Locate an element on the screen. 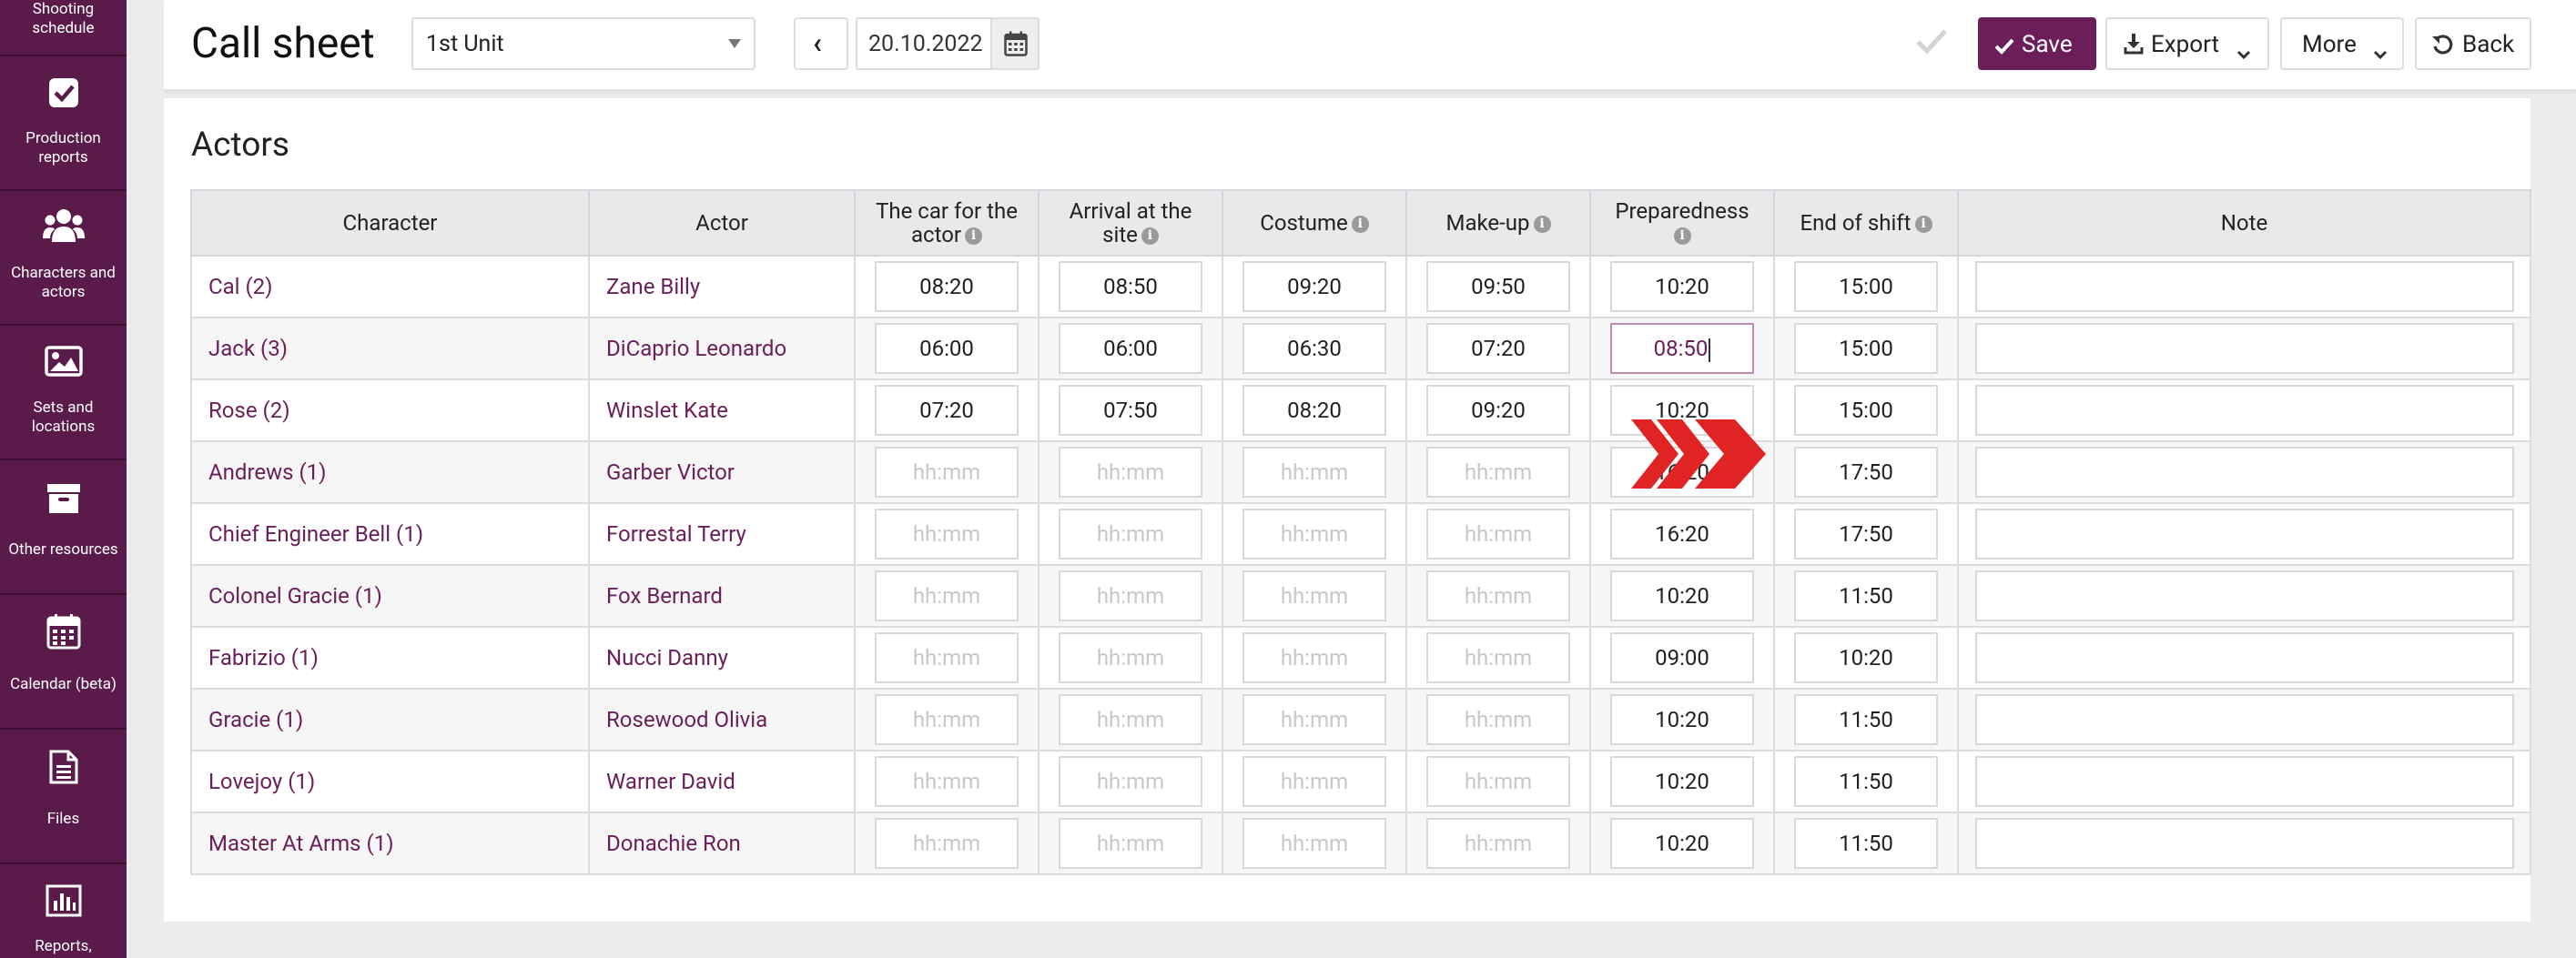  preparedness-time-input: 08:50 is located at coordinates (1682, 348).